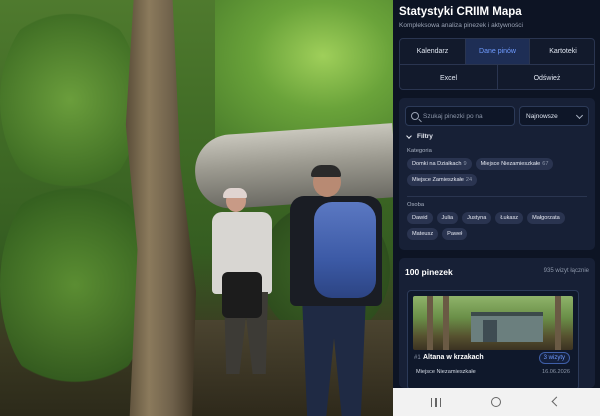 The image size is (600, 416). What do you see at coordinates (447, 218) in the screenshot?
I see `person-chip: Julia` at bounding box center [447, 218].